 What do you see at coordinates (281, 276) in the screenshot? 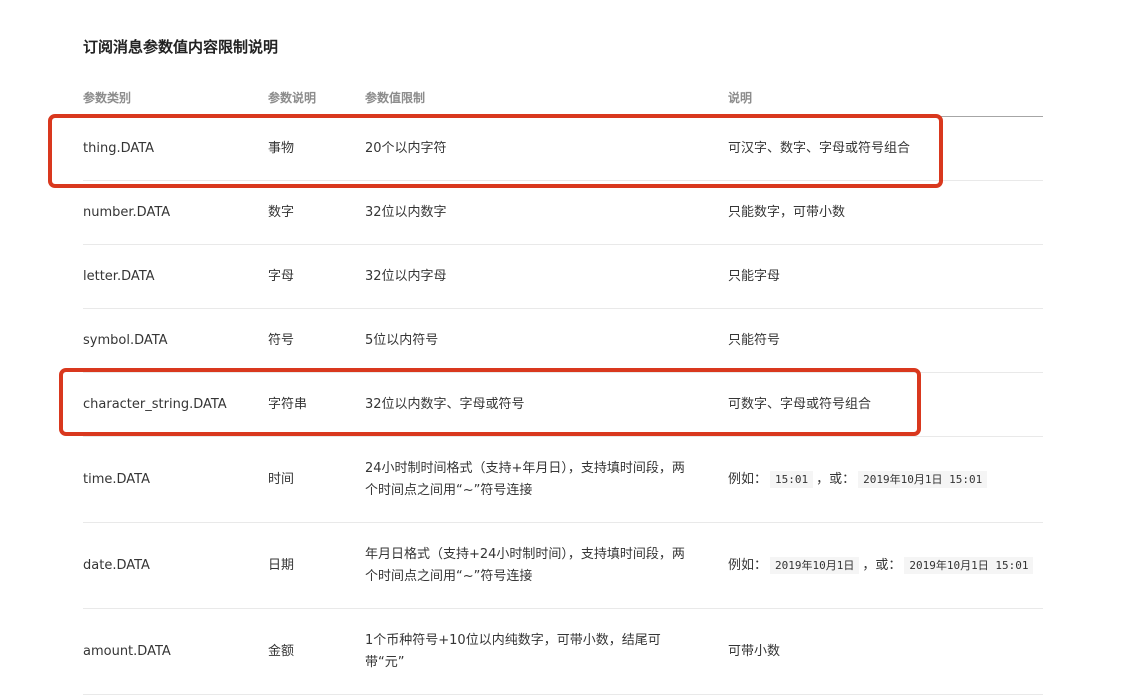
I see `row-description: 字母` at bounding box center [281, 276].